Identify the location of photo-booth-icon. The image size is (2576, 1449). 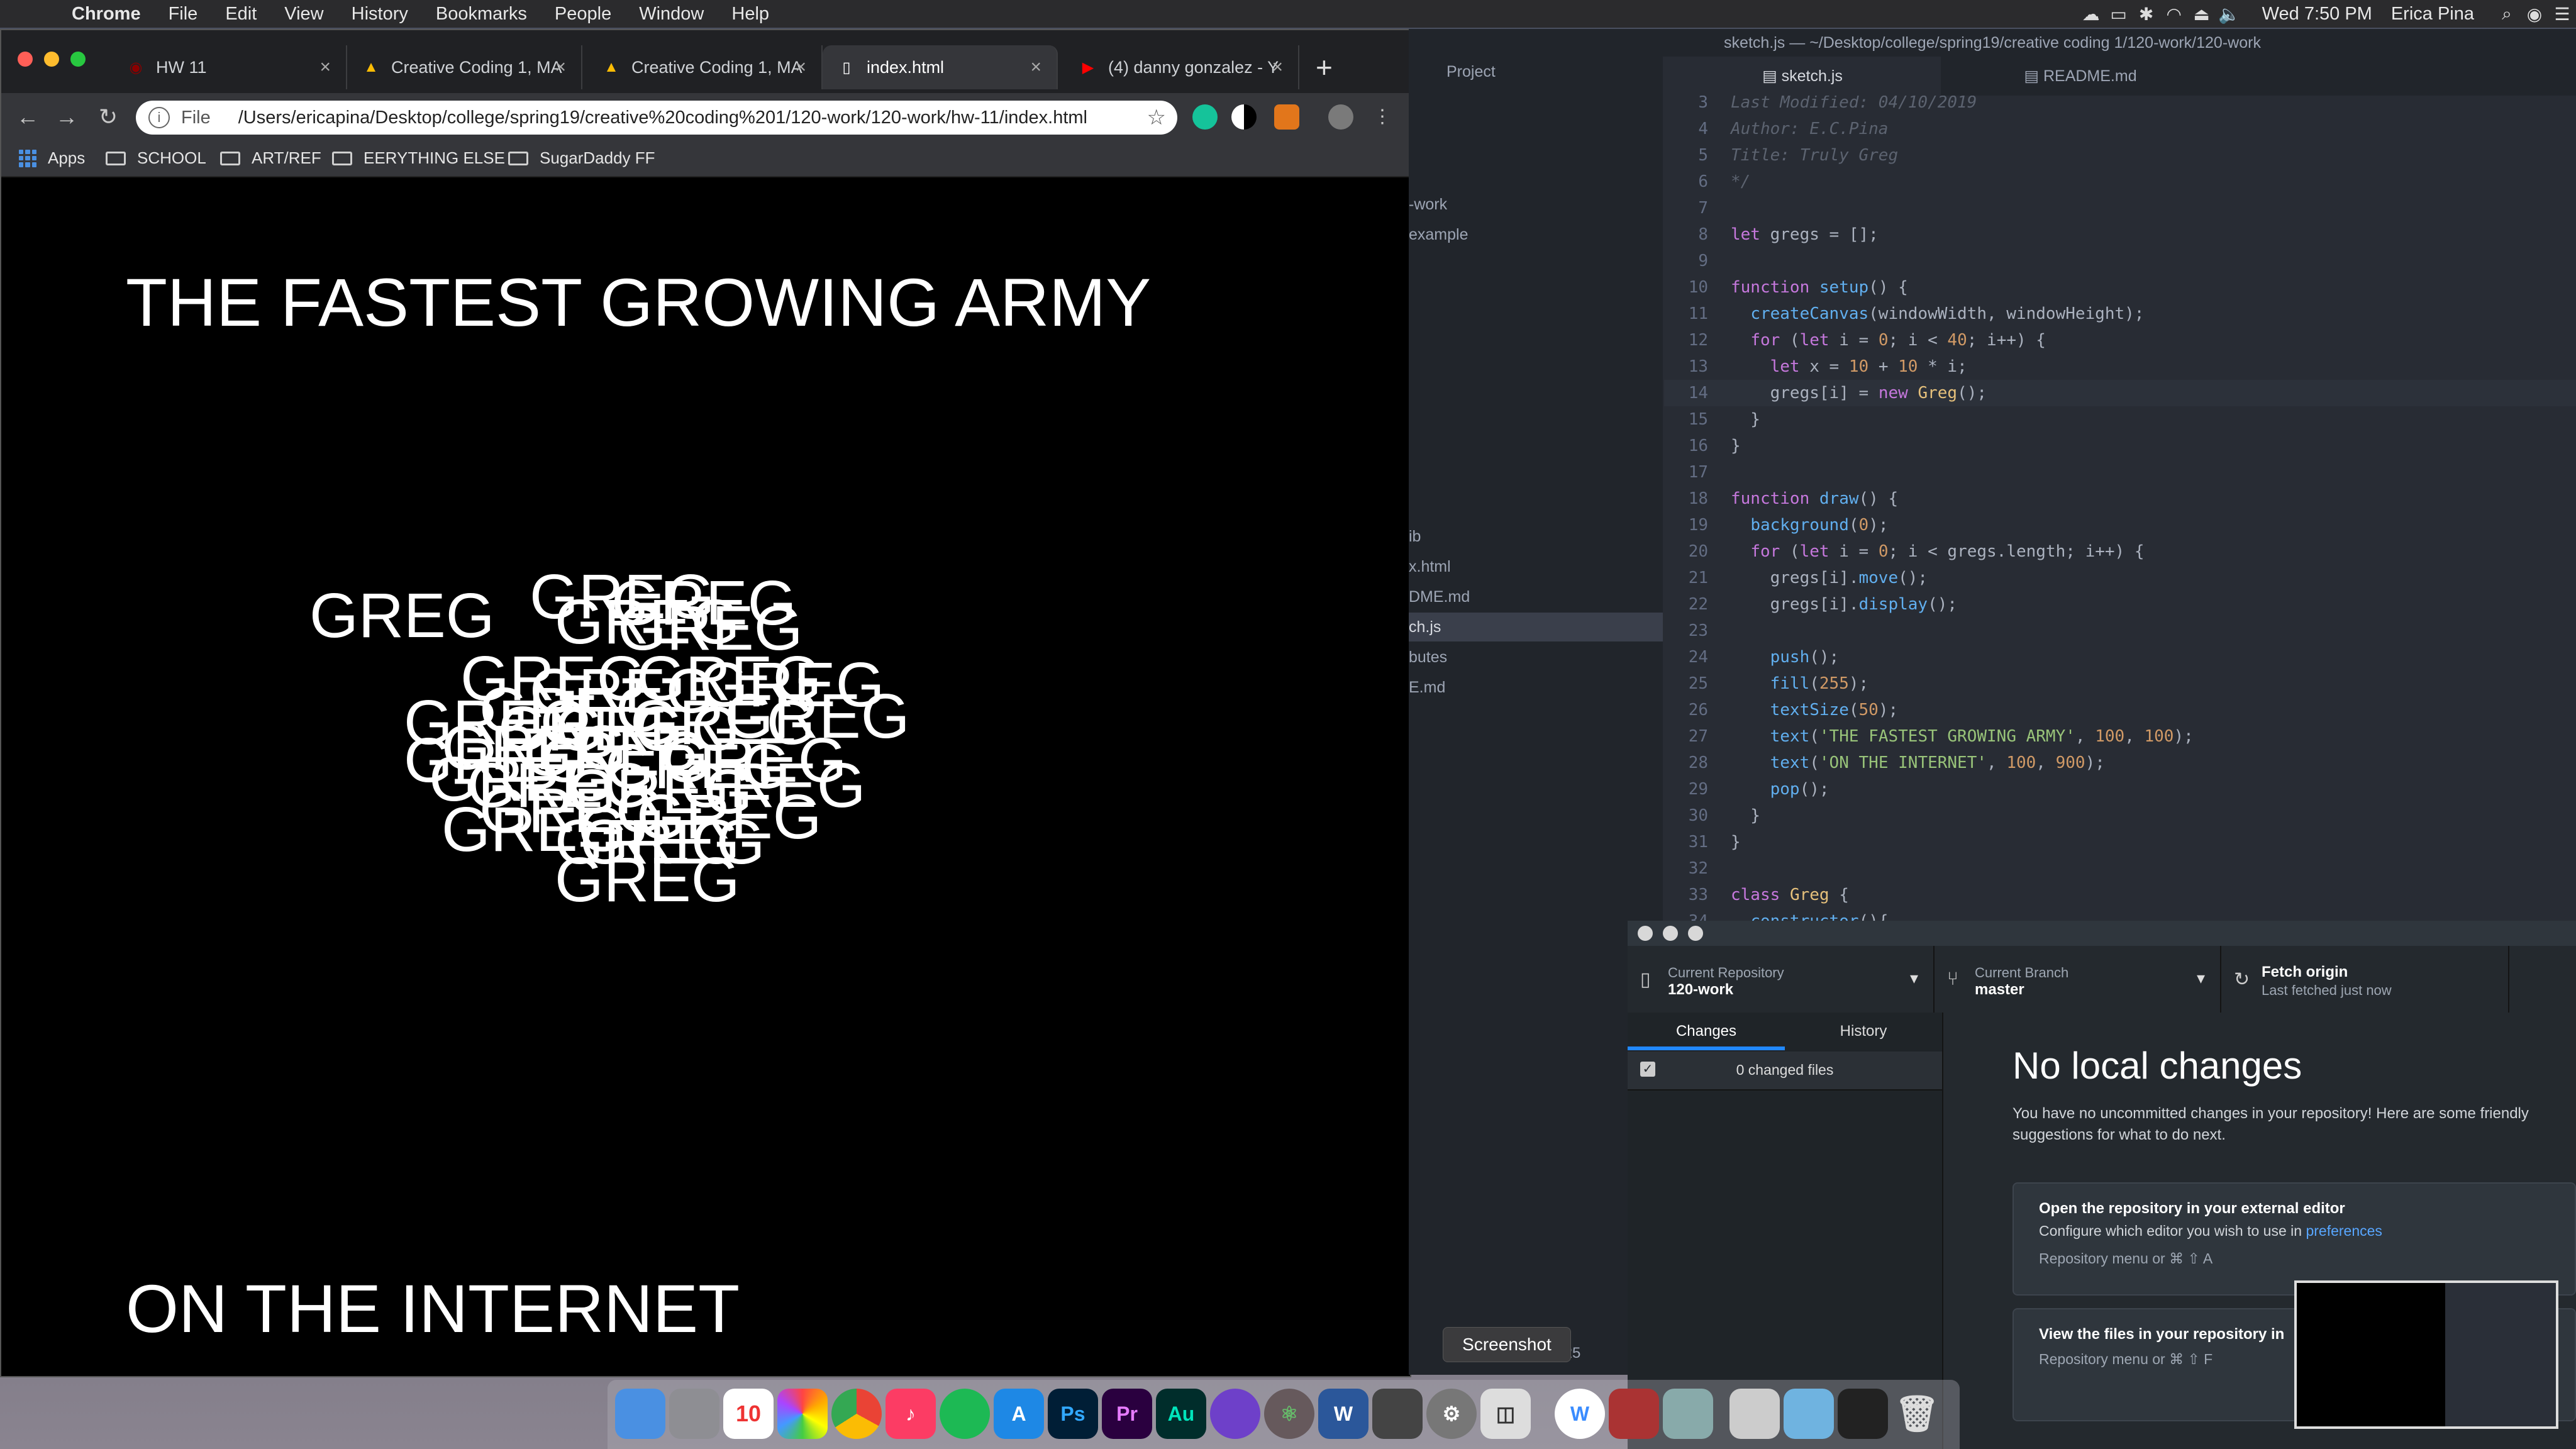
(1634, 1414).